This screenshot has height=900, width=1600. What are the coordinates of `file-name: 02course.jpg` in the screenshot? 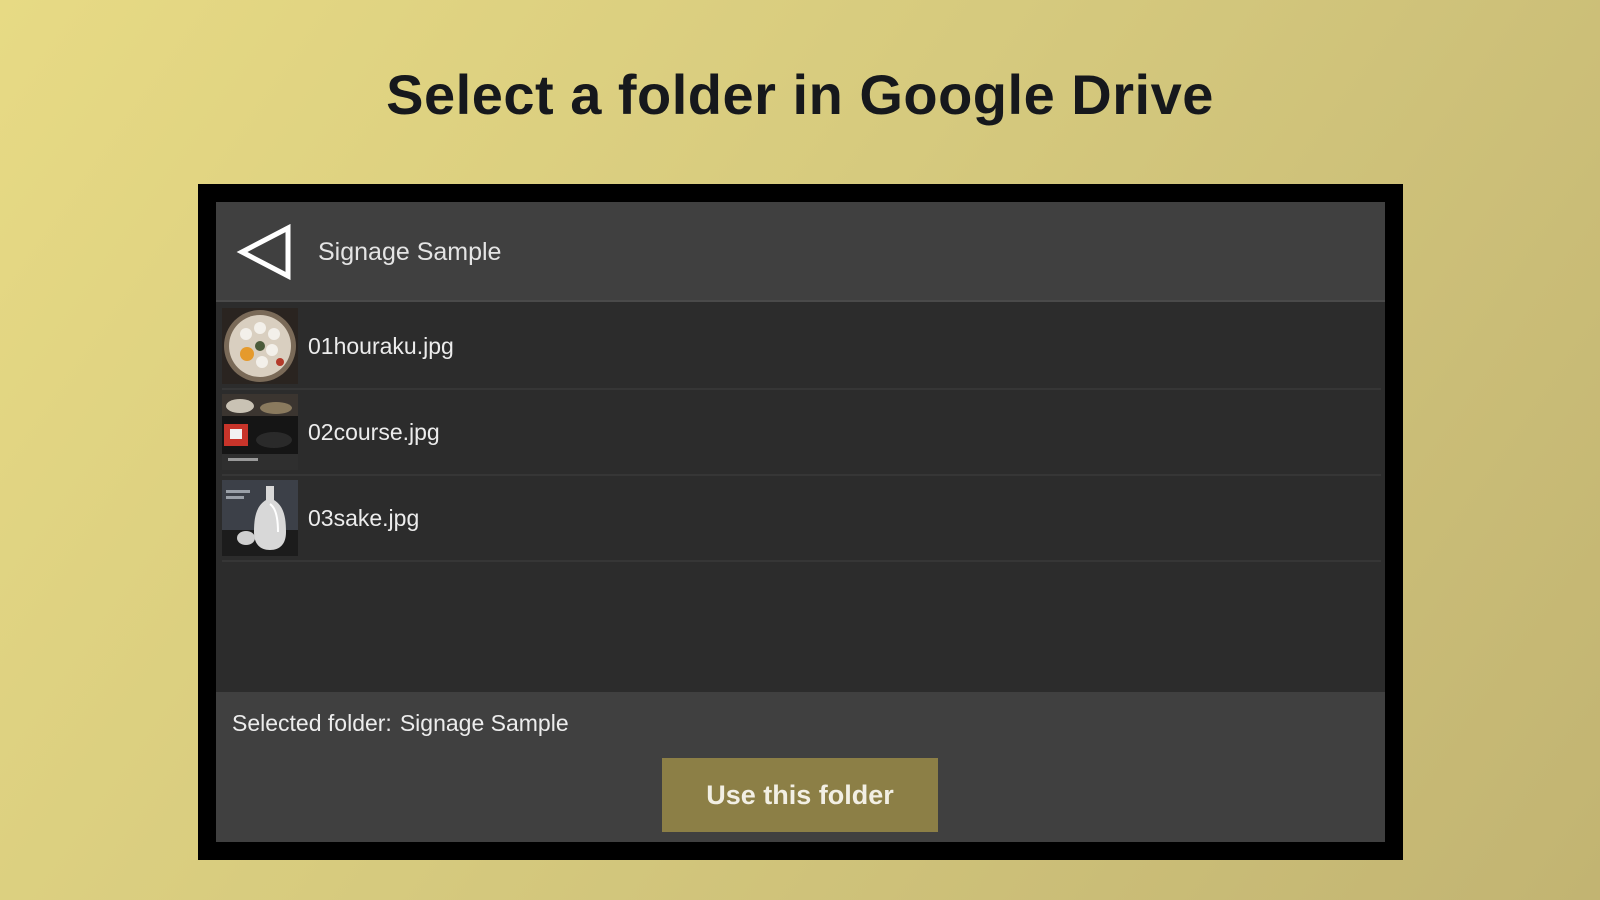 It's located at (374, 432).